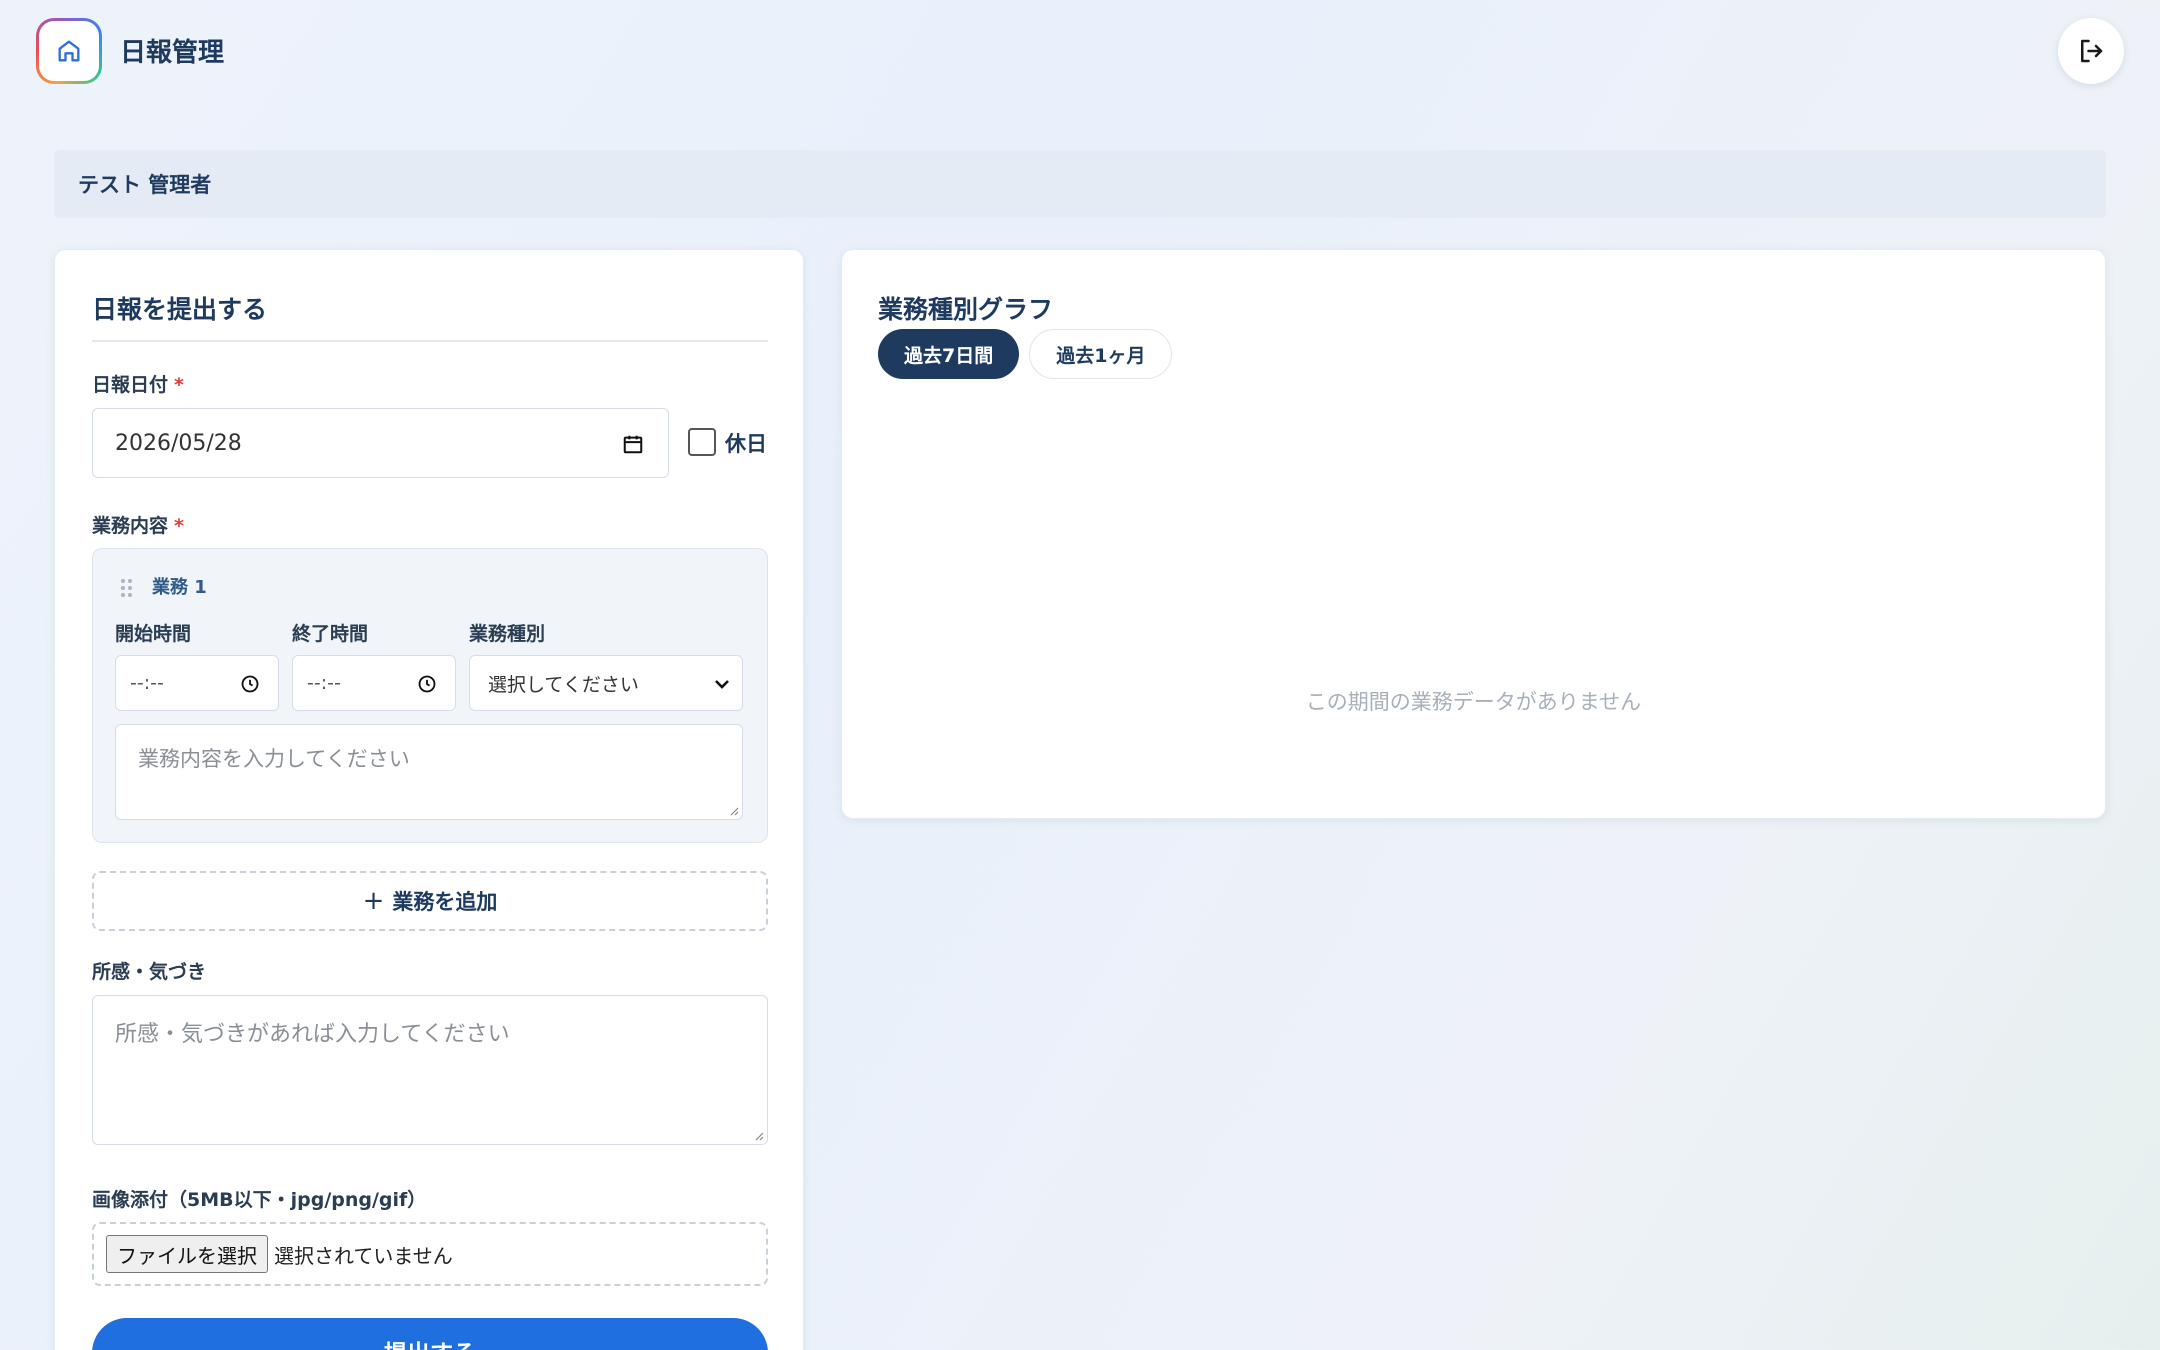  I want to click on task-content-placeholder: 業務内容を入力してください, so click(274, 759).